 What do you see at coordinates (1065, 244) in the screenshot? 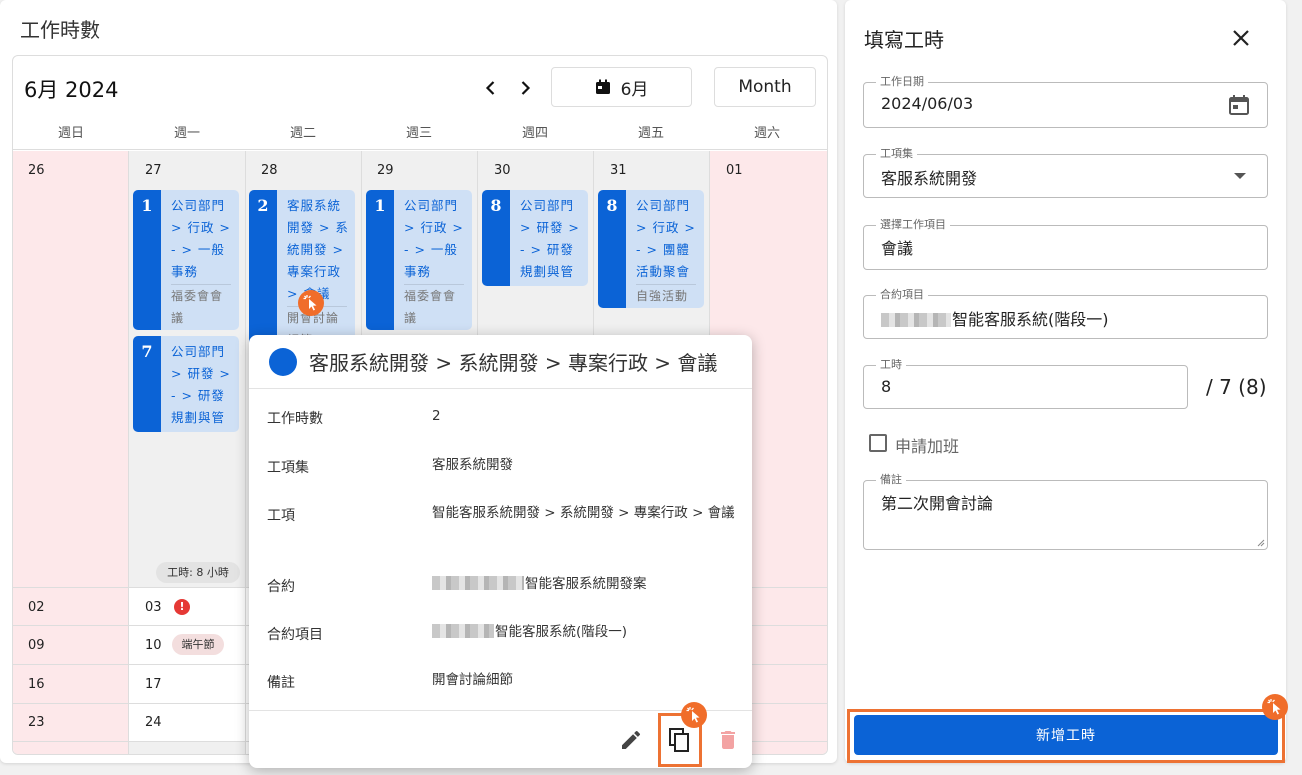
I see `work-item-field: 選擇工作項目 會議` at bounding box center [1065, 244].